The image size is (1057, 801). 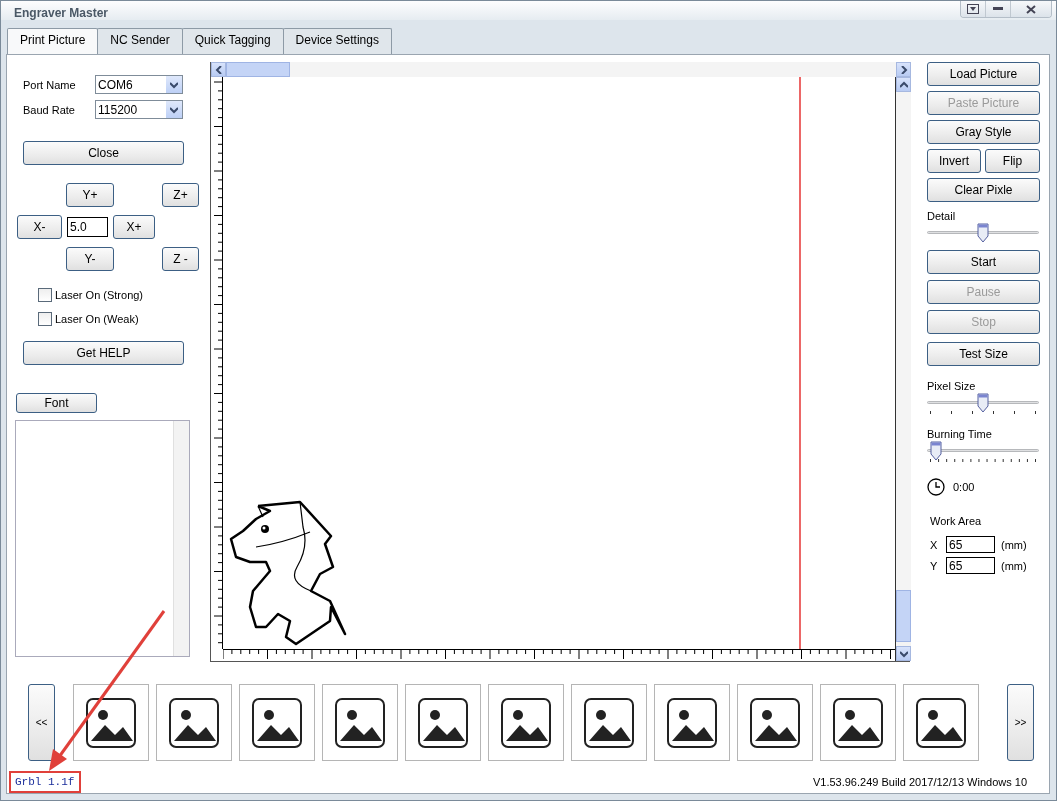 I want to click on jog-button: Y-, so click(x=90, y=259).